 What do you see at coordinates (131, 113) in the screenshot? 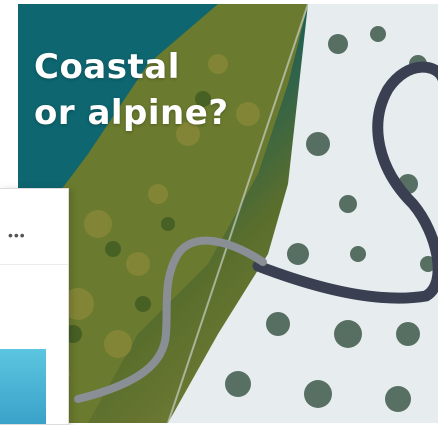
I see `headline-line-2: or alpine?` at bounding box center [131, 113].